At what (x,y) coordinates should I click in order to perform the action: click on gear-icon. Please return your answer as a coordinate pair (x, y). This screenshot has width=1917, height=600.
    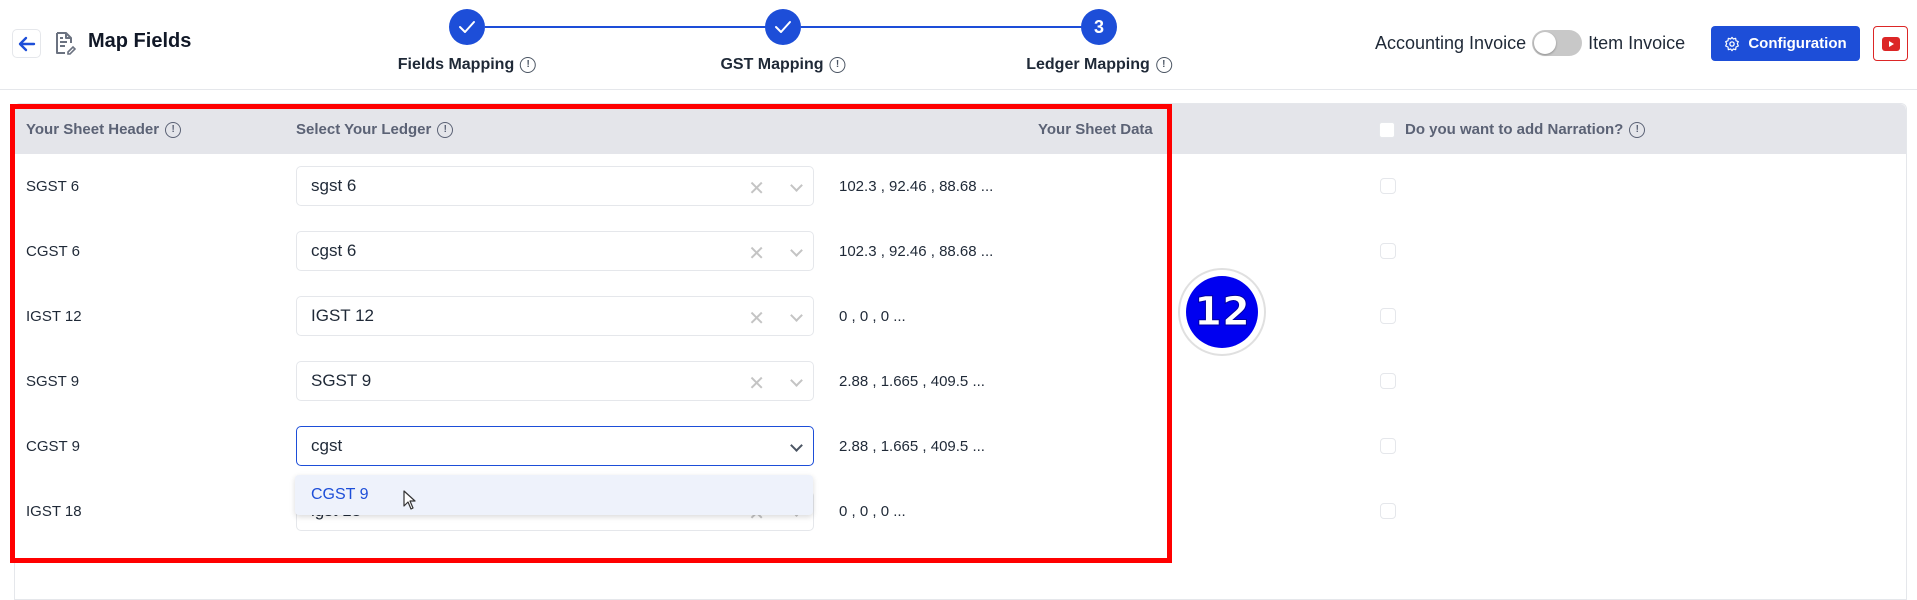
    Looking at the image, I should click on (1732, 43).